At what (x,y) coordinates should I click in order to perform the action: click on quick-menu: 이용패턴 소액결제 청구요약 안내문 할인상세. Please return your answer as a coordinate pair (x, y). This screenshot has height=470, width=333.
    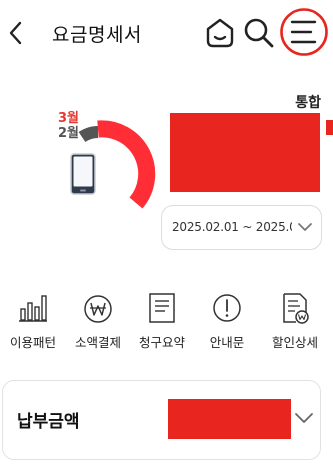
    Looking at the image, I should click on (166, 323).